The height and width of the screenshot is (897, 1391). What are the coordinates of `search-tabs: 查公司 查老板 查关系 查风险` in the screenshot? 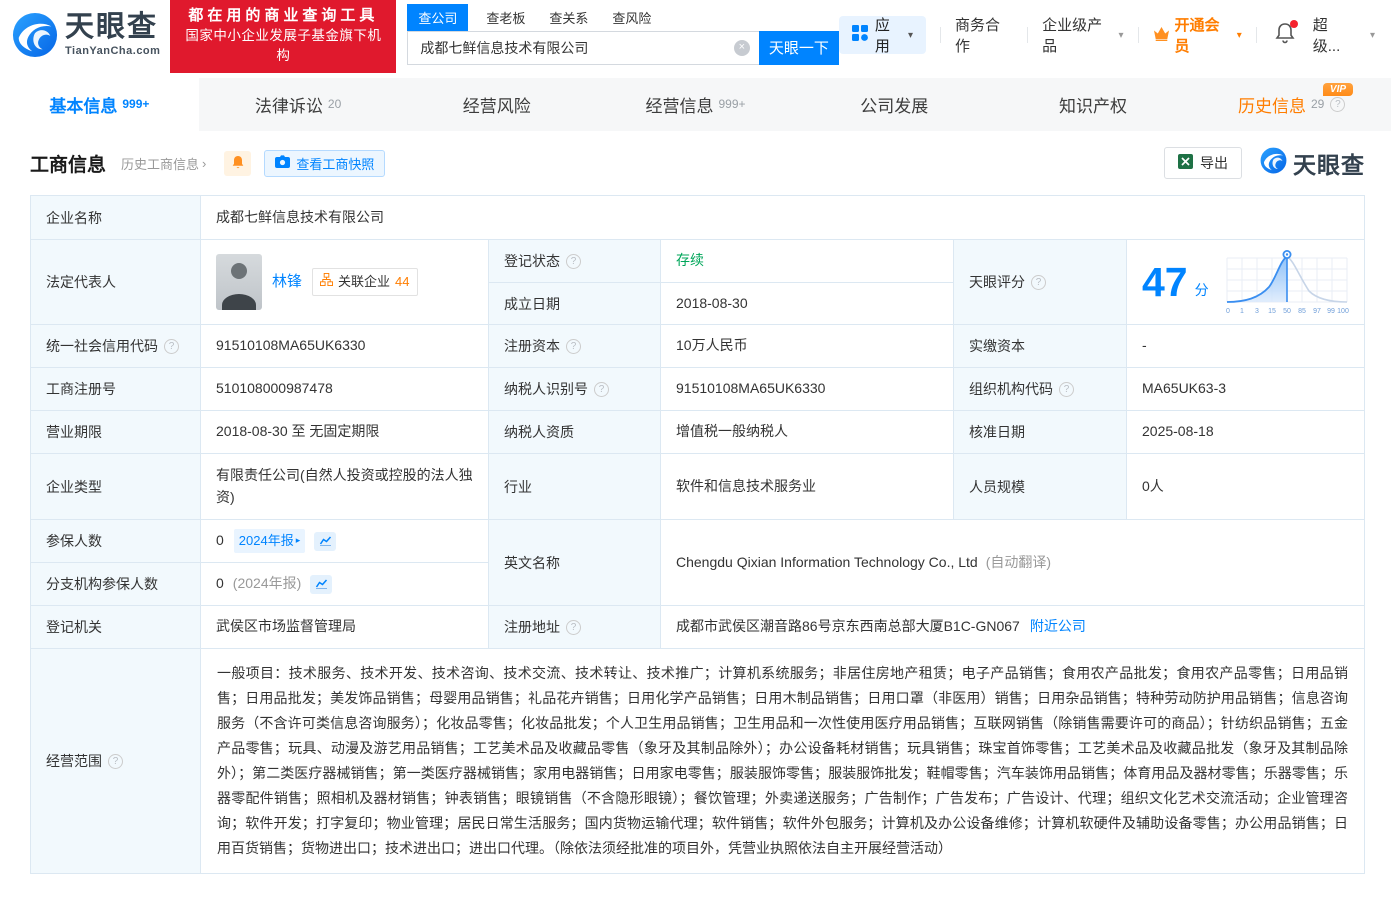 It's located at (622, 17).